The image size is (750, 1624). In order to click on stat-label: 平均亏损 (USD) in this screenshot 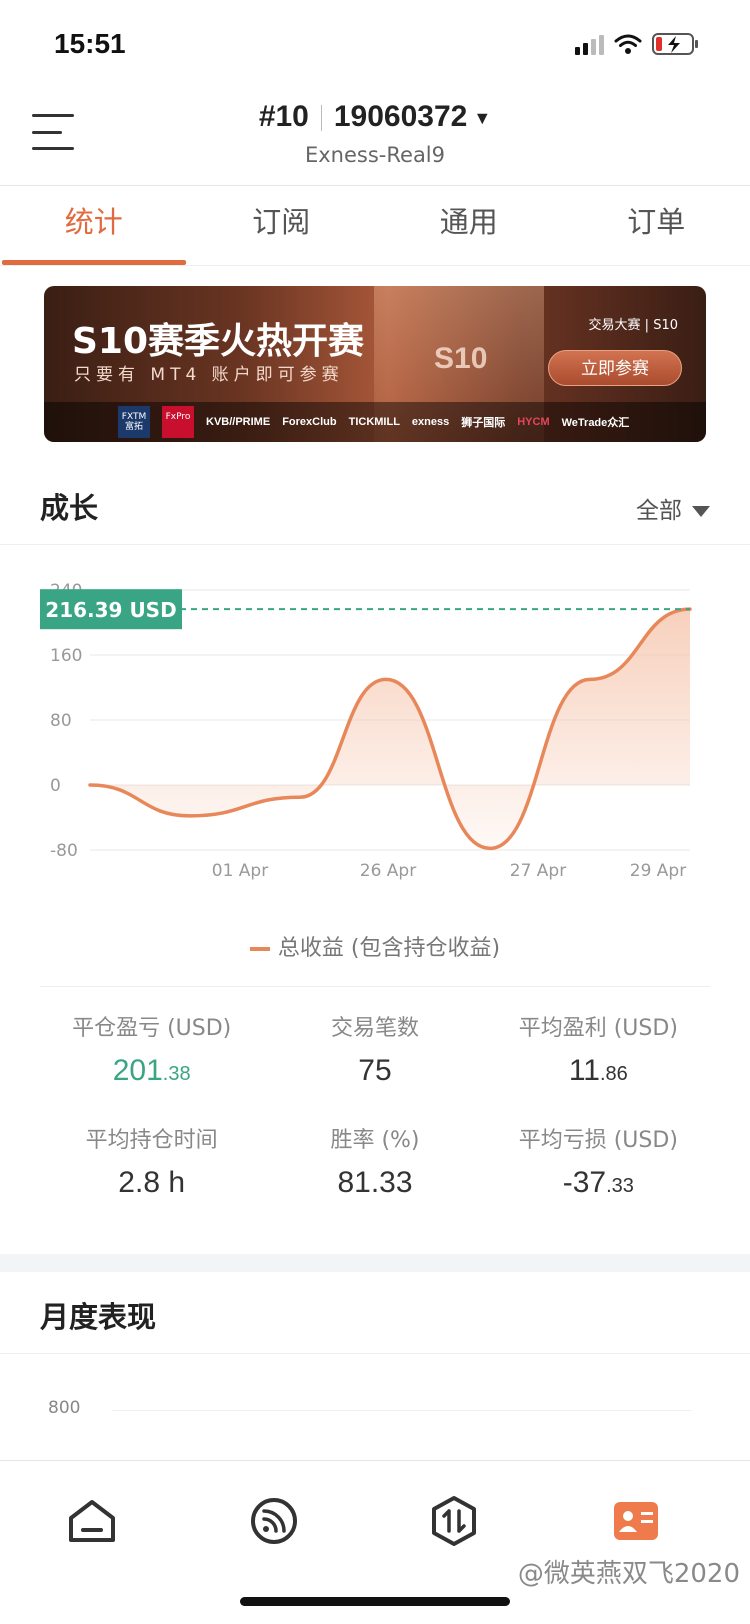, I will do `click(598, 1140)`.